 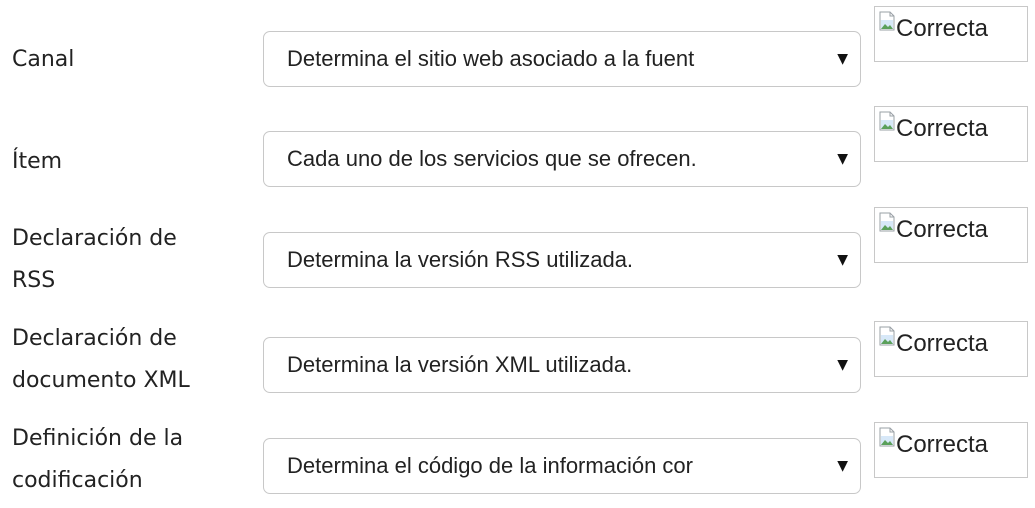 What do you see at coordinates (43, 59) in the screenshot?
I see `row-label: Canal` at bounding box center [43, 59].